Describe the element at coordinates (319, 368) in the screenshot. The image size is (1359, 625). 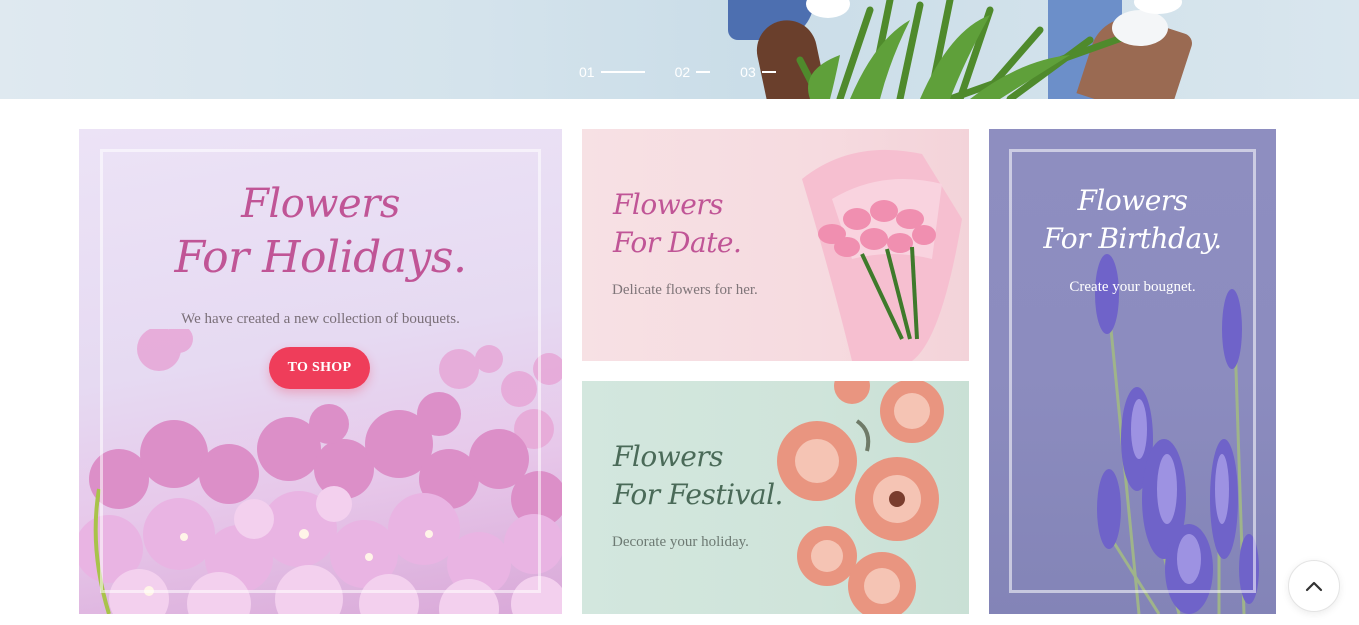
I see `to-shop-button: TO SHOP` at that location.